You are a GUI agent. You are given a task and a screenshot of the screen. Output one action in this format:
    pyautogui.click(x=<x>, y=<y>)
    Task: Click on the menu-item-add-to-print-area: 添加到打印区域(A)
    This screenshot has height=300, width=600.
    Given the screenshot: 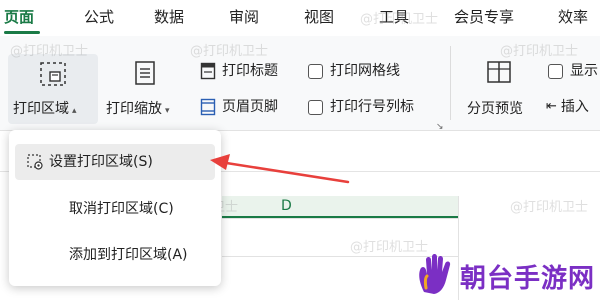 What is the action you would take?
    pyautogui.click(x=115, y=255)
    